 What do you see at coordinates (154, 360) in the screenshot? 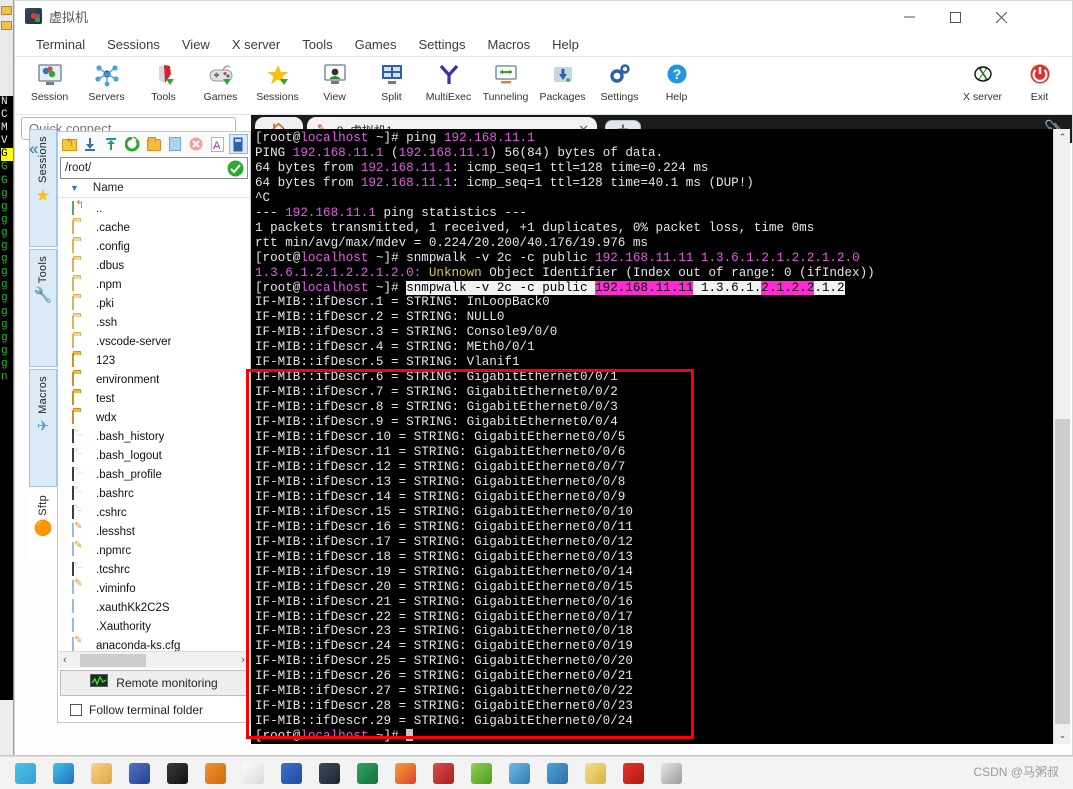
I see `file-list-item: 123` at bounding box center [154, 360].